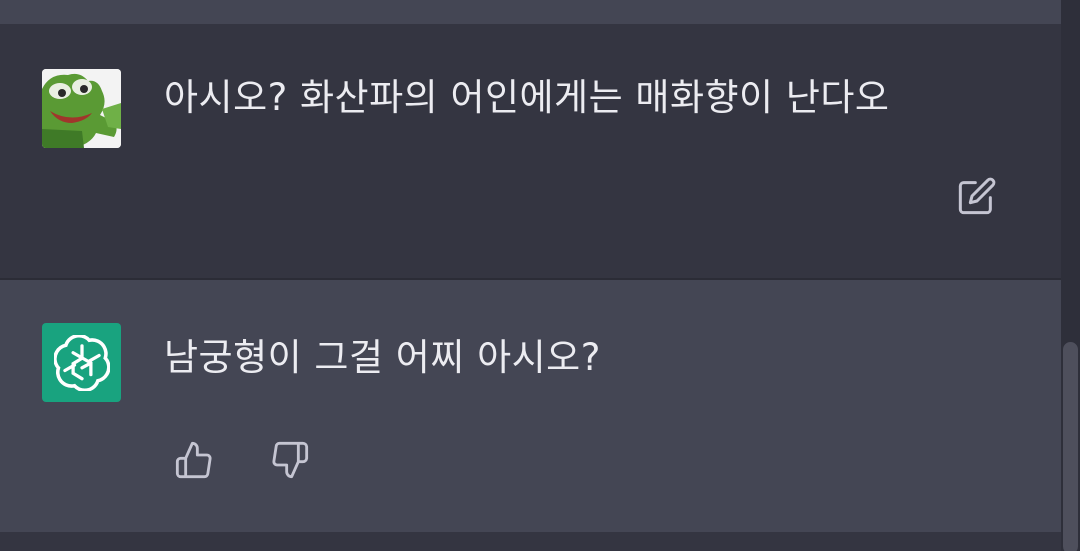 The height and width of the screenshot is (551, 1080). I want to click on previous-message-strip, so click(530, 12).